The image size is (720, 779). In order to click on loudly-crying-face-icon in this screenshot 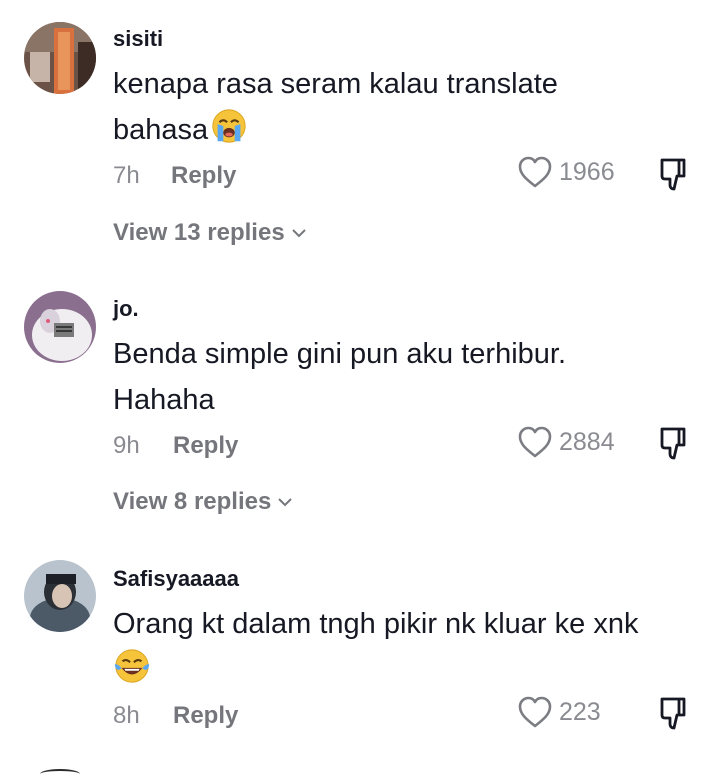, I will do `click(229, 126)`.